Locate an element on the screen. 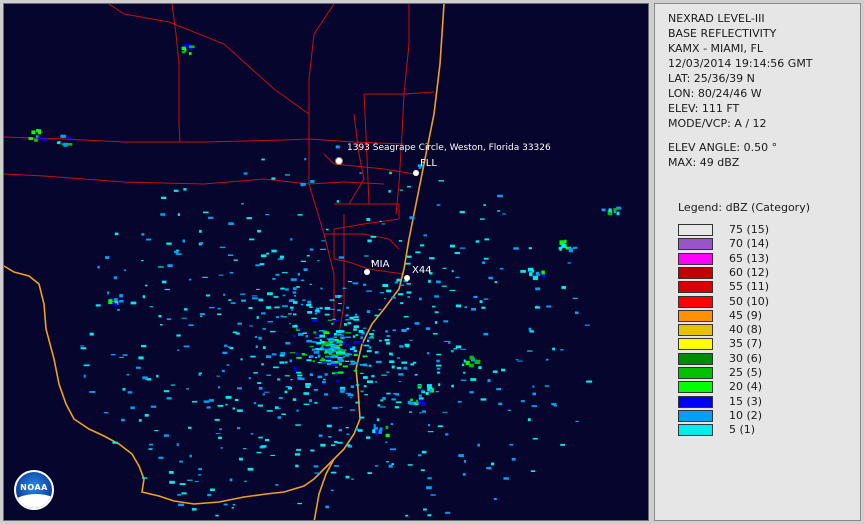  fll-marker is located at coordinates (416, 173).